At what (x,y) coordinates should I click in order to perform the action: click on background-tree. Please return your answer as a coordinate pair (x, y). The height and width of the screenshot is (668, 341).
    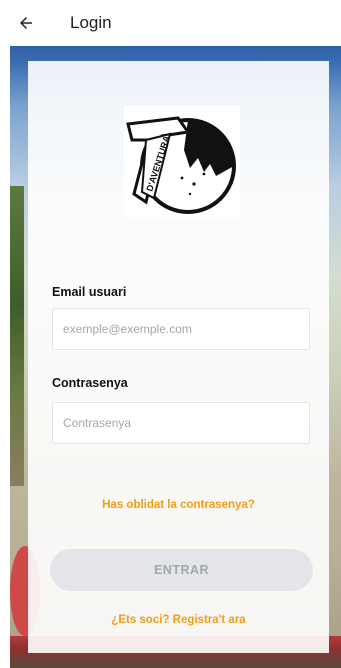
    Looking at the image, I should click on (17, 336).